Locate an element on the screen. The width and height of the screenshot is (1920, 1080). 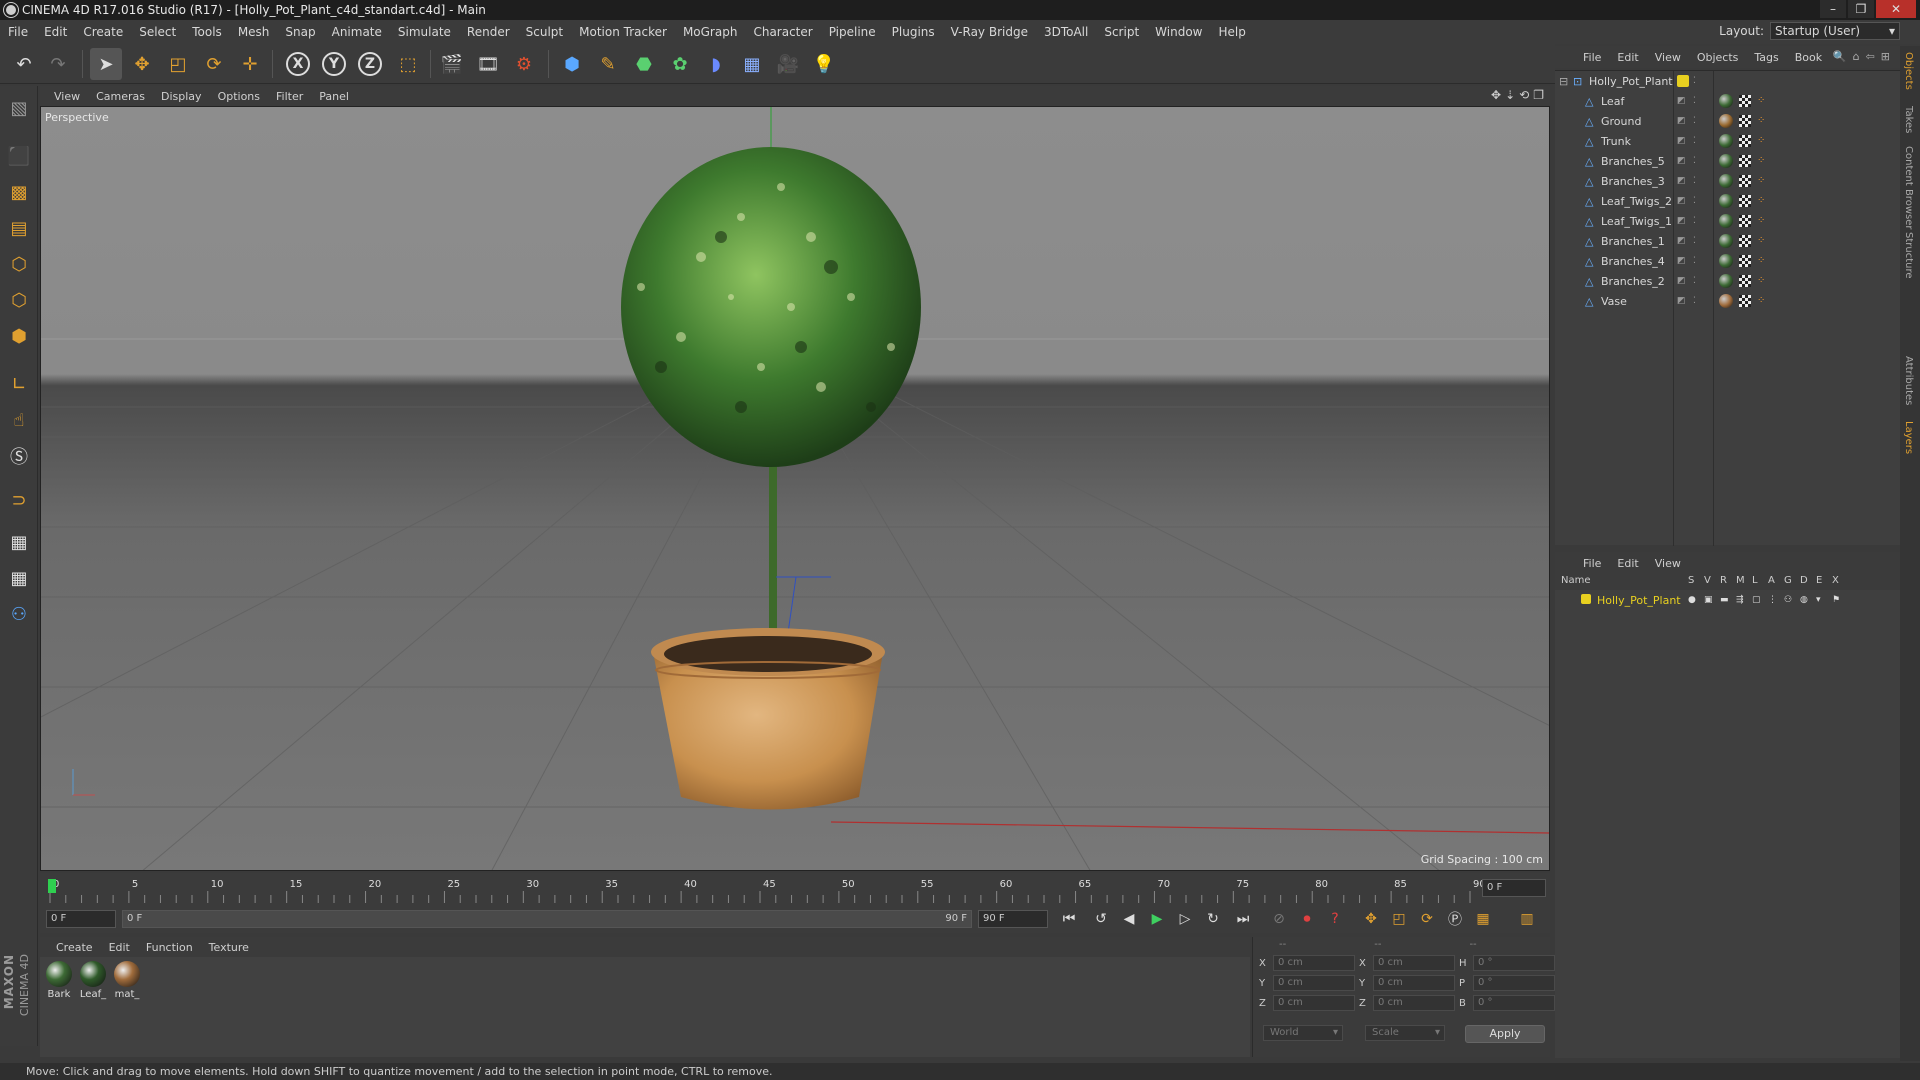
material-swatch: Bark is located at coordinates (59, 980).